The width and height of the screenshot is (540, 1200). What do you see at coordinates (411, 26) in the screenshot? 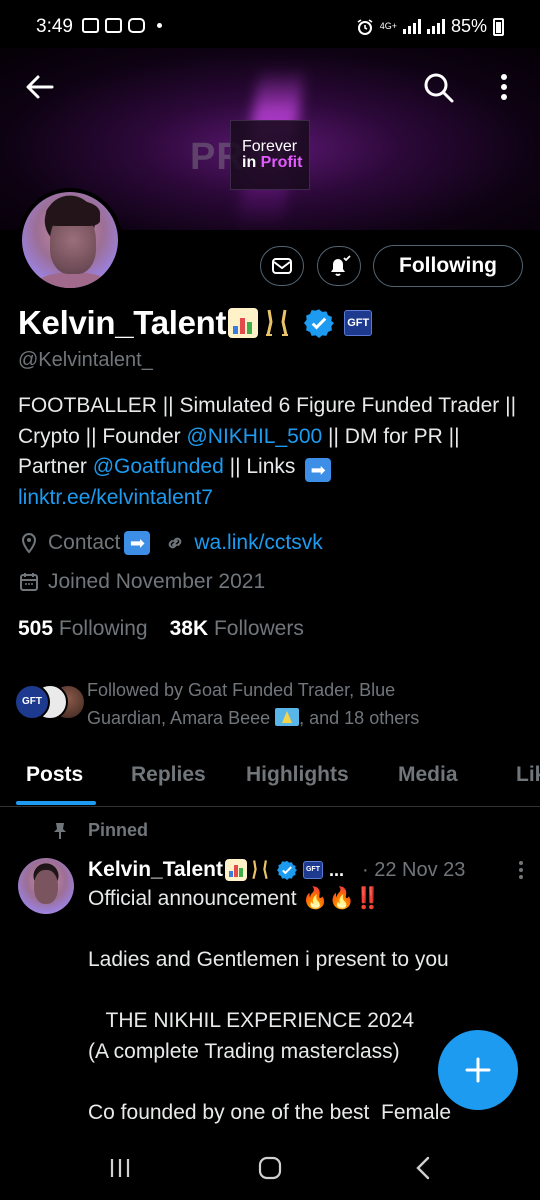
I see `signal-icon` at bounding box center [411, 26].